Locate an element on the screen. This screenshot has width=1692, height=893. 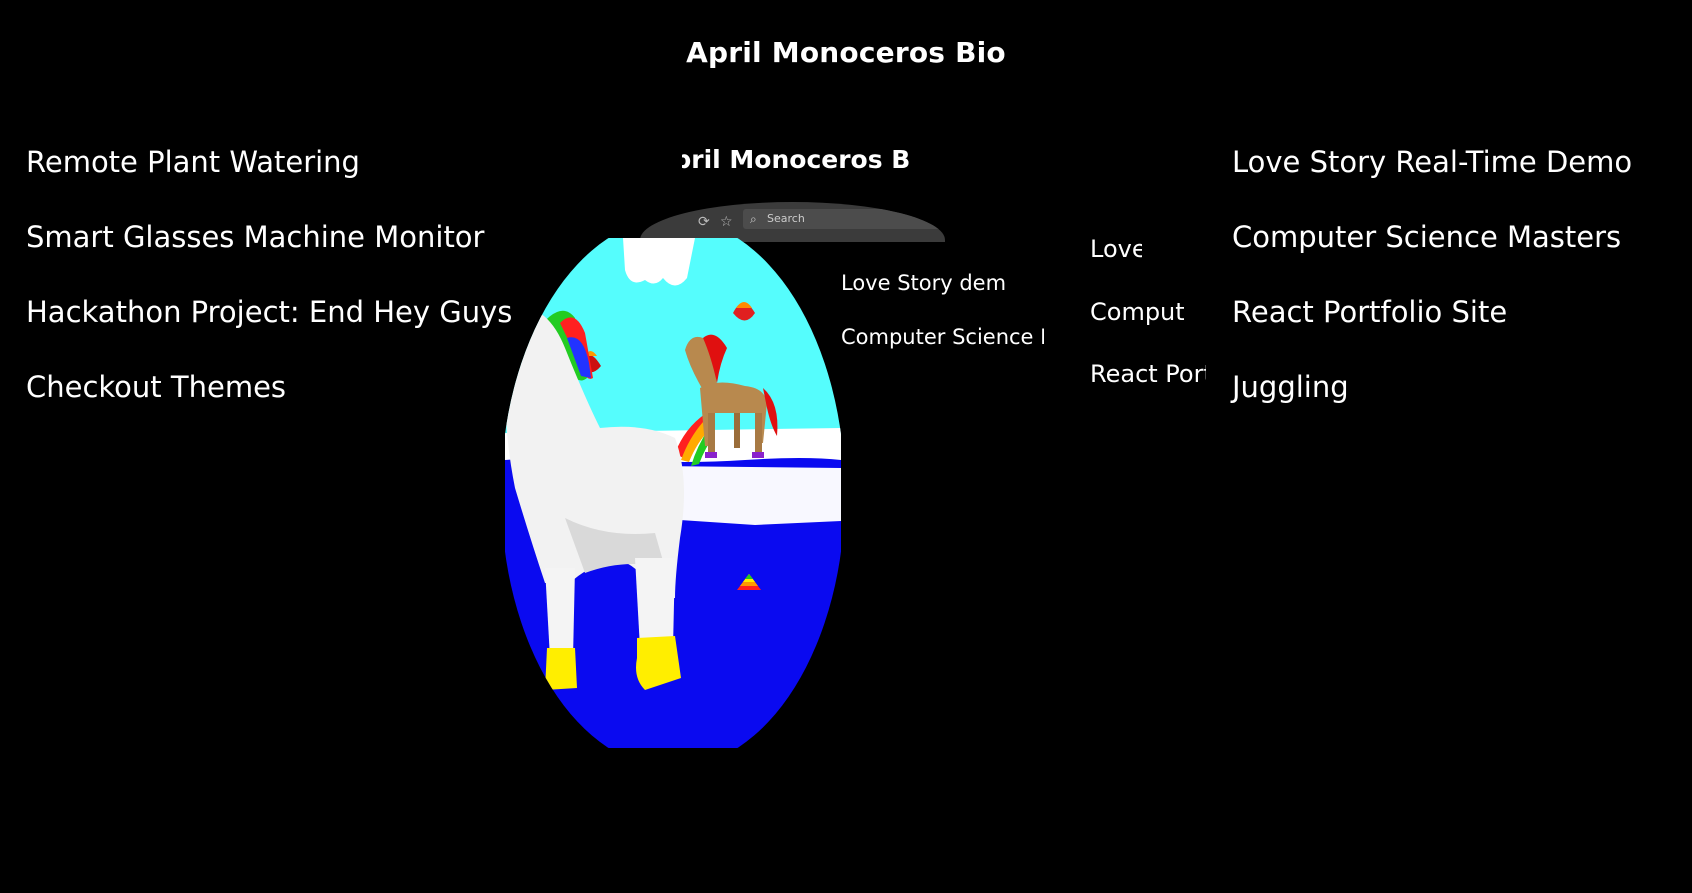
search-icon: ⌕ is located at coordinates (753, 219).